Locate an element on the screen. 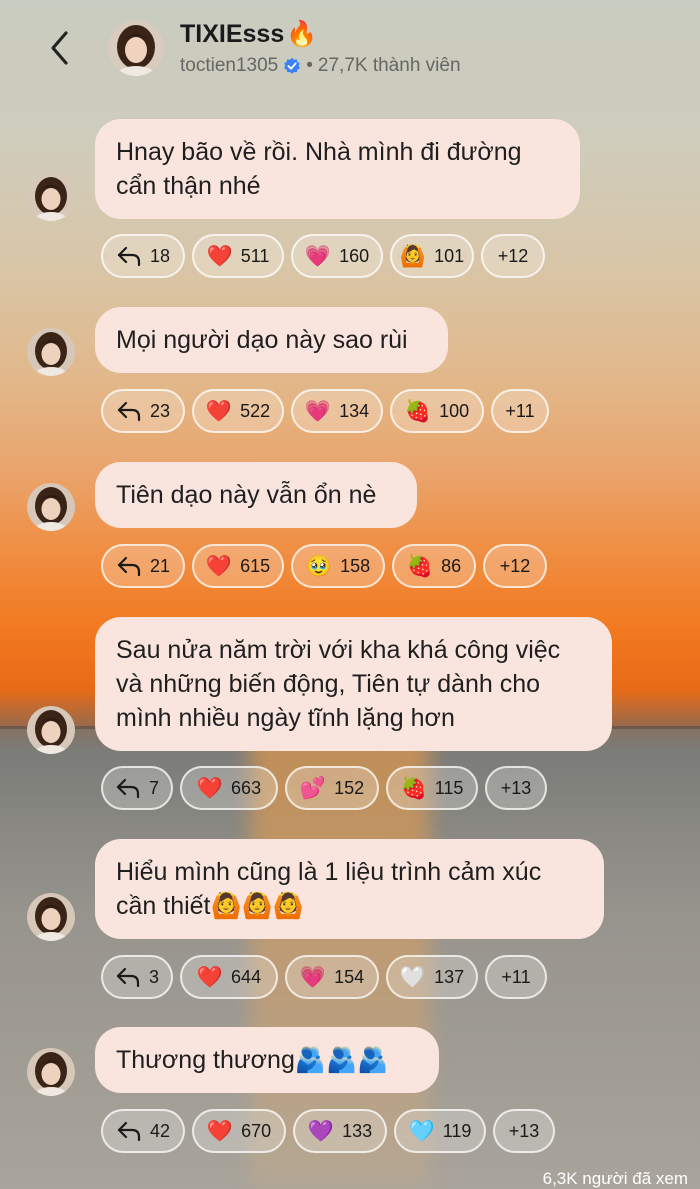  reaction-count: 101 is located at coordinates (449, 255).